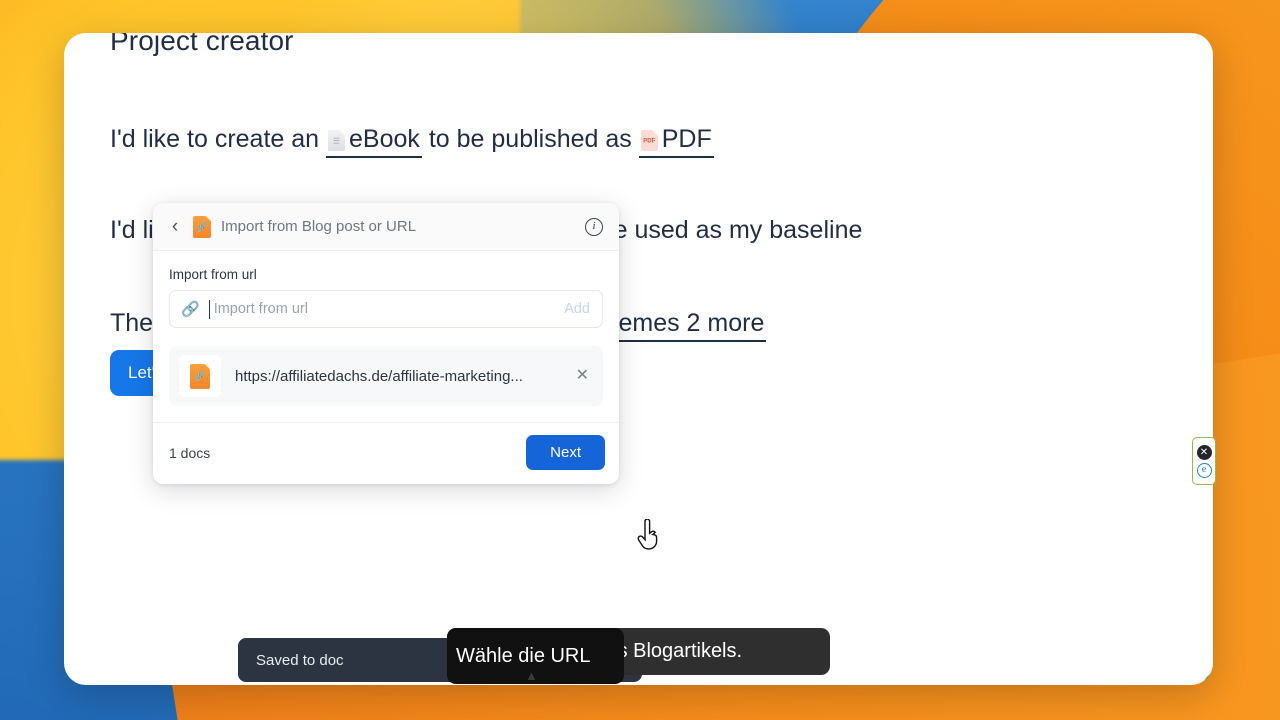 This screenshot has height=720, width=1280. I want to click on tour-tooltip-highlight: Wähle die URL ▲, so click(535, 656).